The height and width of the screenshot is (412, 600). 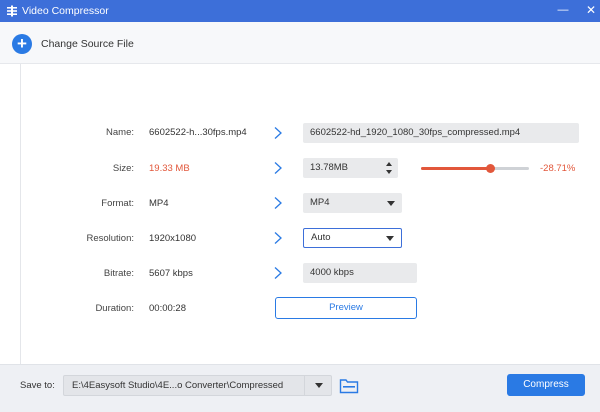 What do you see at coordinates (114, 308) in the screenshot?
I see `duration-label: Duration:` at bounding box center [114, 308].